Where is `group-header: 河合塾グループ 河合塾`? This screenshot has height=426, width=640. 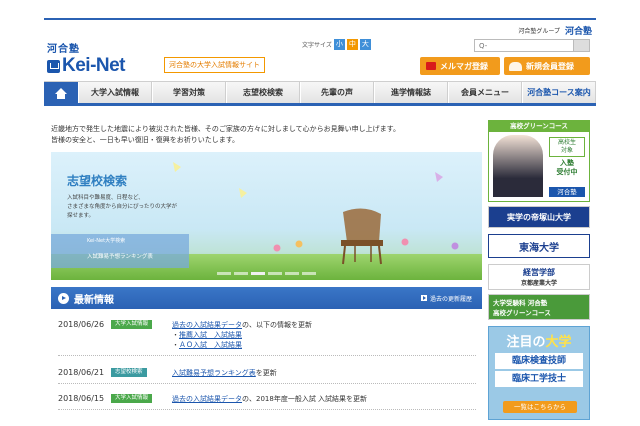 group-header: 河合塾グループ 河合塾 is located at coordinates (555, 30).